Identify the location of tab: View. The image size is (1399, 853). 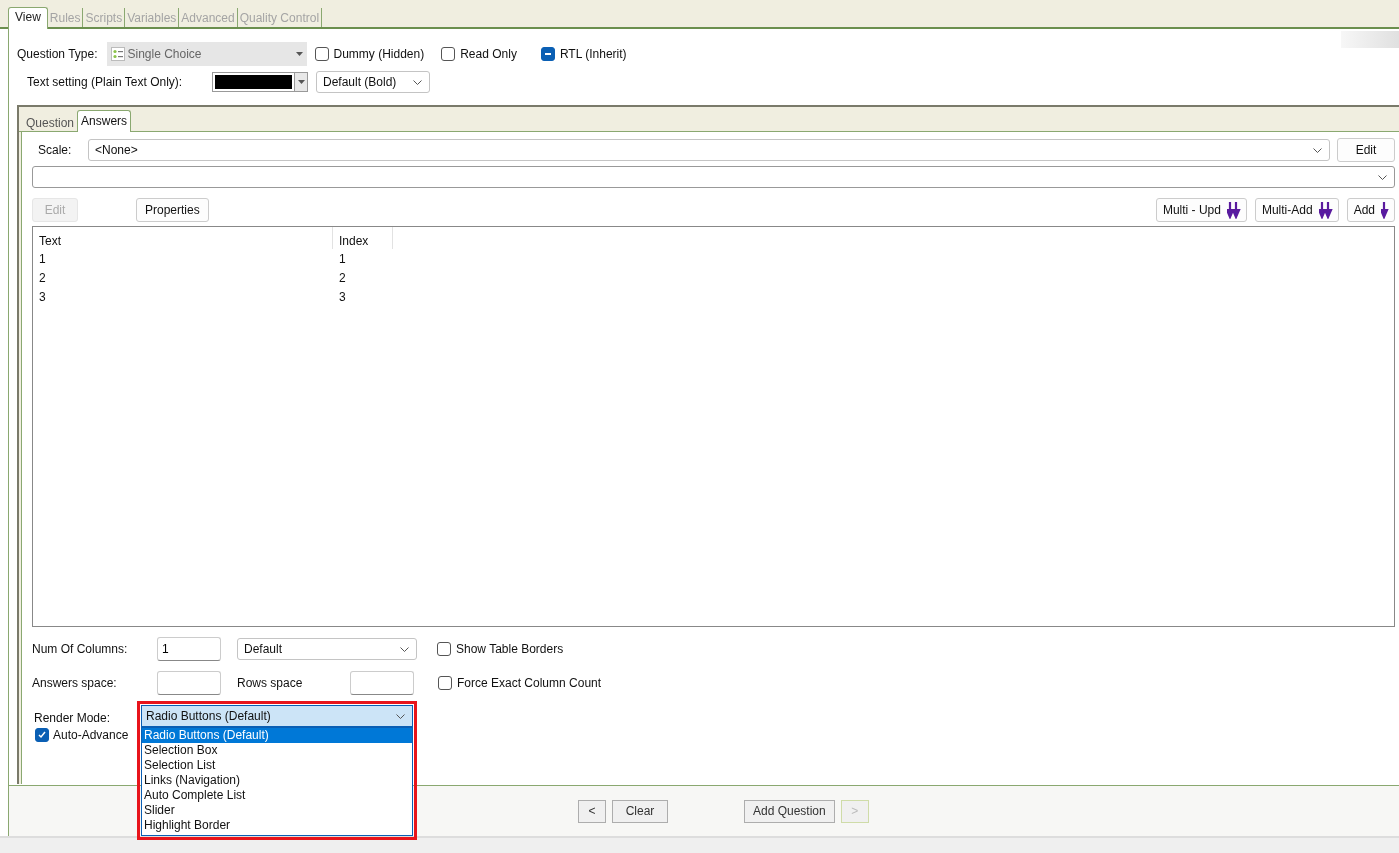
(28, 18).